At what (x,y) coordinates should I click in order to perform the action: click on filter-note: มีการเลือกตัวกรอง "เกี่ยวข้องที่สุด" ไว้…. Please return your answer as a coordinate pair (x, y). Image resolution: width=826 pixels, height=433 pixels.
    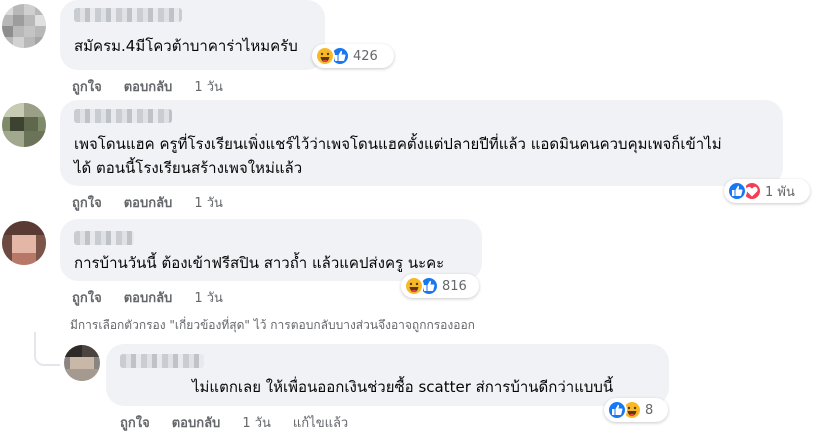
    Looking at the image, I should click on (272, 325).